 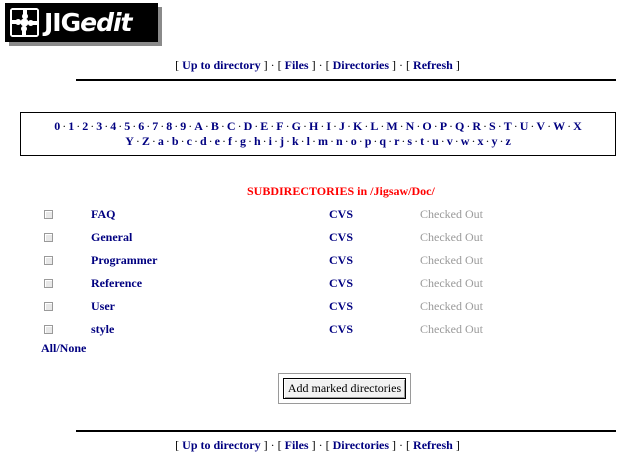 I want to click on alphabet-link: v, so click(x=450, y=141).